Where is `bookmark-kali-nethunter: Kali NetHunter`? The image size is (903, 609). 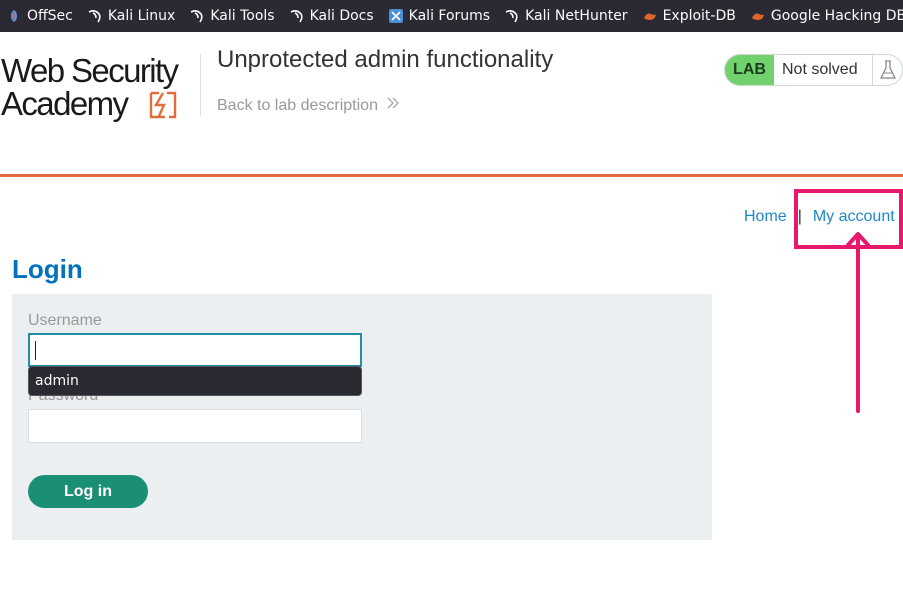 bookmark-kali-nethunter: Kali NetHunter is located at coordinates (566, 16).